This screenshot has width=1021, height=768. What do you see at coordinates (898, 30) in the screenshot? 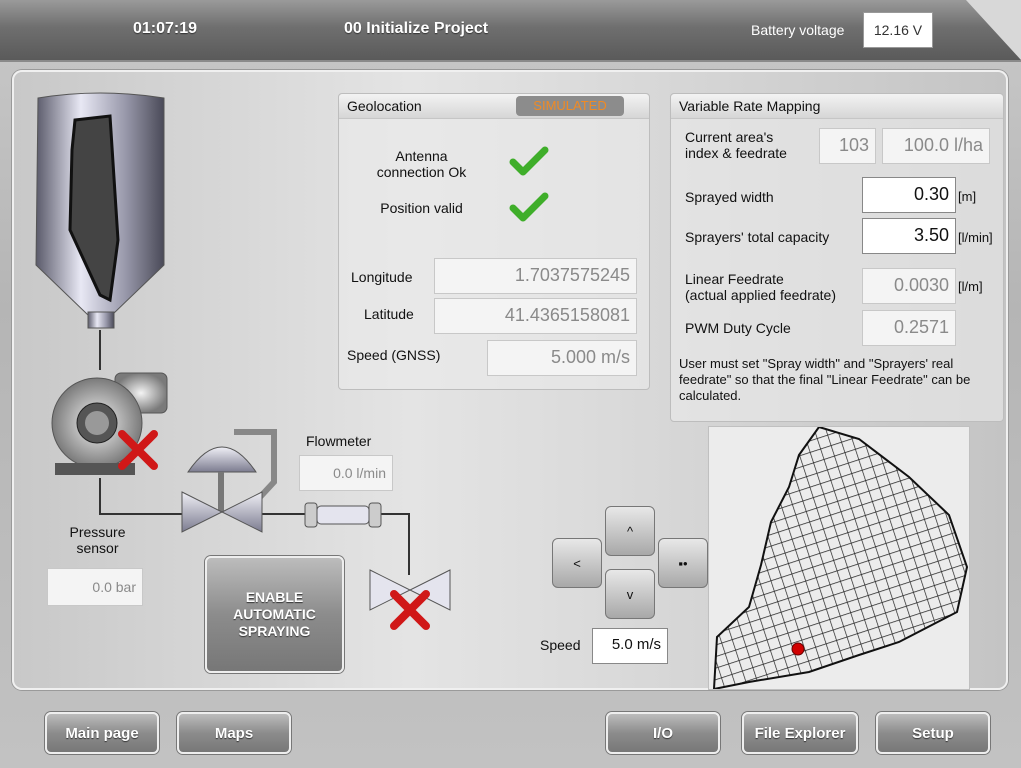
I see `battery-value: 12.16 V` at bounding box center [898, 30].